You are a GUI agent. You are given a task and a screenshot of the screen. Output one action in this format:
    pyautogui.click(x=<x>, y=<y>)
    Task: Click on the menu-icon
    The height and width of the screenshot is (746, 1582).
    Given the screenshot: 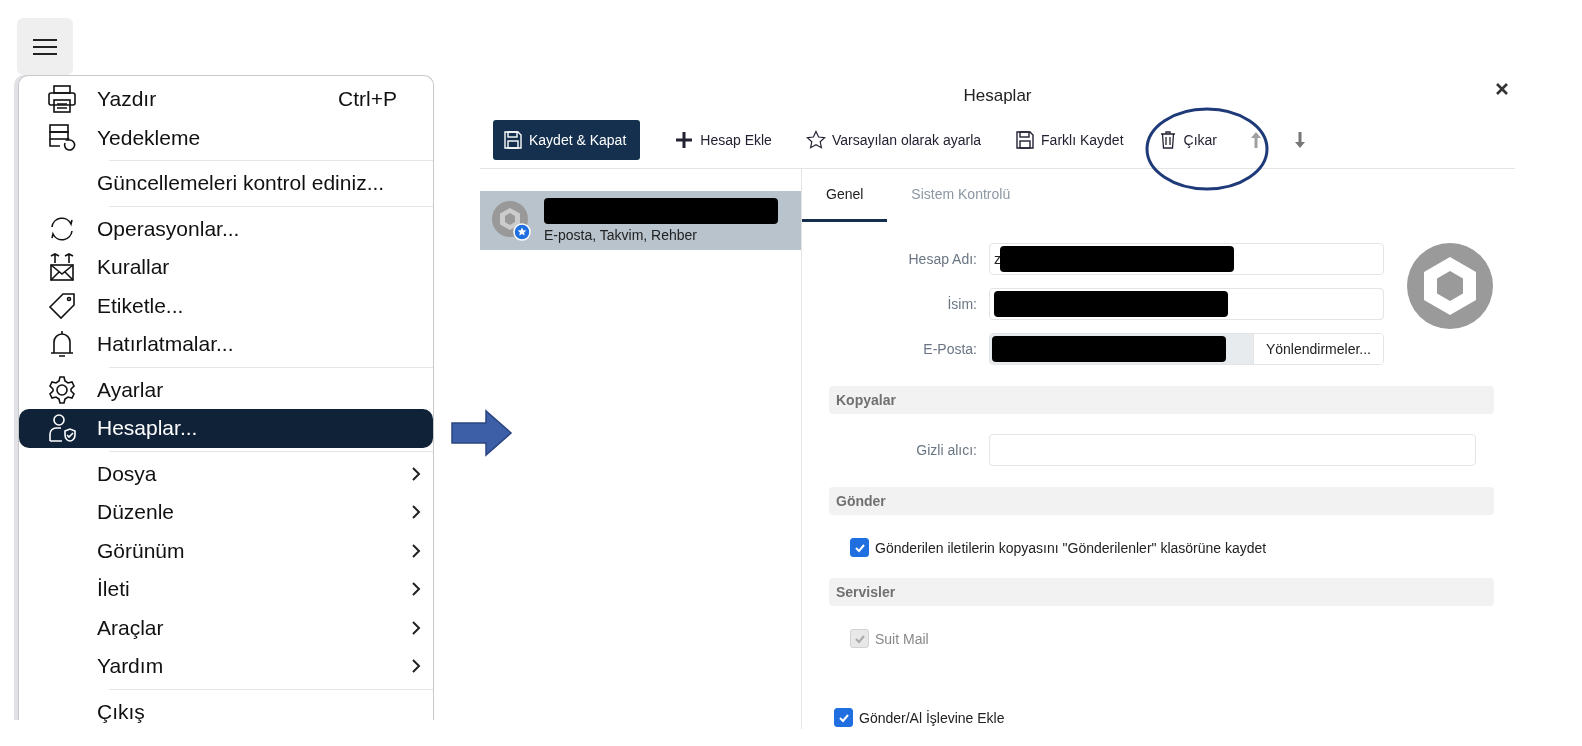 What is the action you would take?
    pyautogui.click(x=45, y=46)
    